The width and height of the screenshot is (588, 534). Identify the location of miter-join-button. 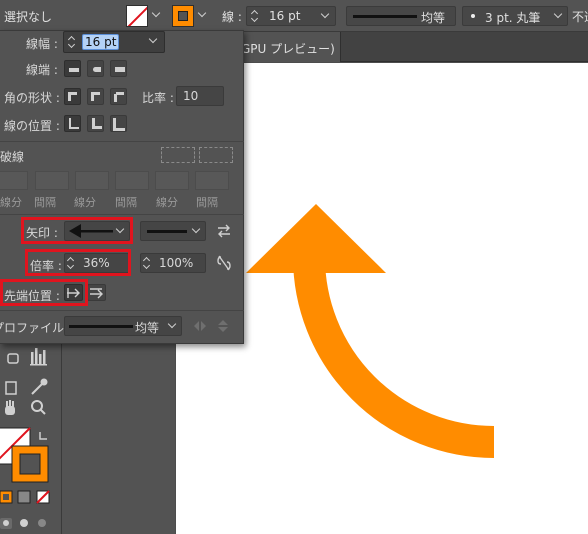
(72, 96).